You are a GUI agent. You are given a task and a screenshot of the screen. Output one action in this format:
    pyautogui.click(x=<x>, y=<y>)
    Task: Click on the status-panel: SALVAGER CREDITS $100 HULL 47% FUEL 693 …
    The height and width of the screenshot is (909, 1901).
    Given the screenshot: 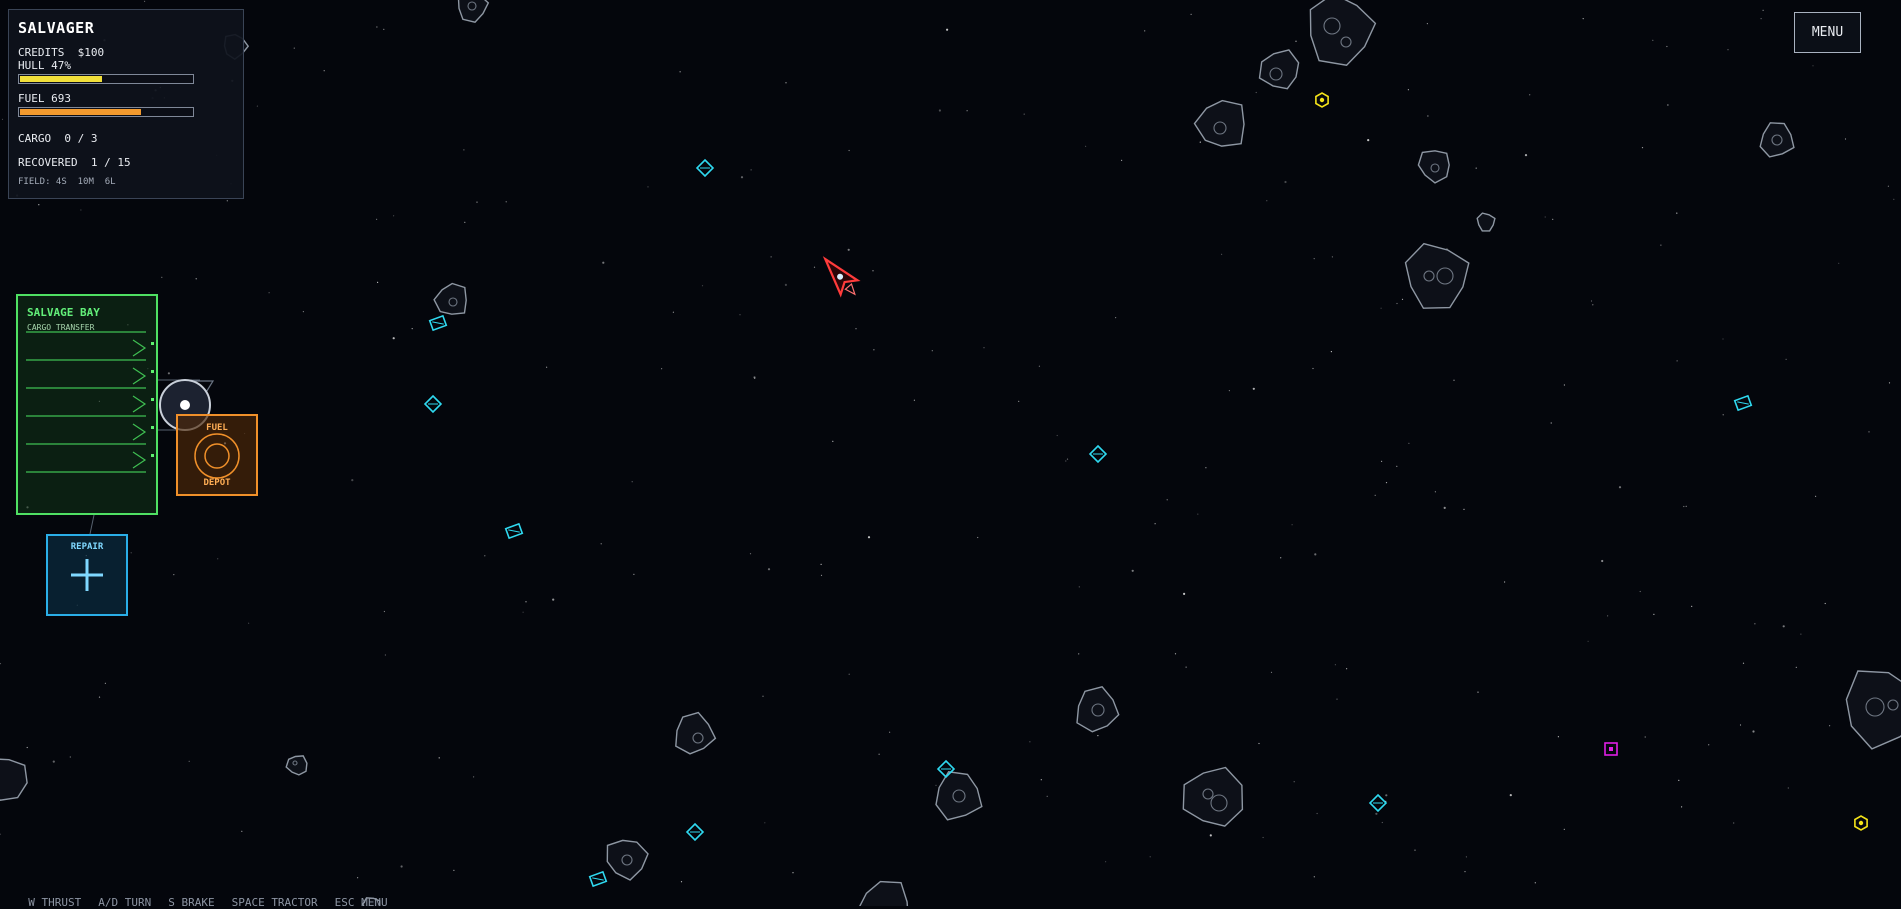 What is the action you would take?
    pyautogui.click(x=126, y=104)
    